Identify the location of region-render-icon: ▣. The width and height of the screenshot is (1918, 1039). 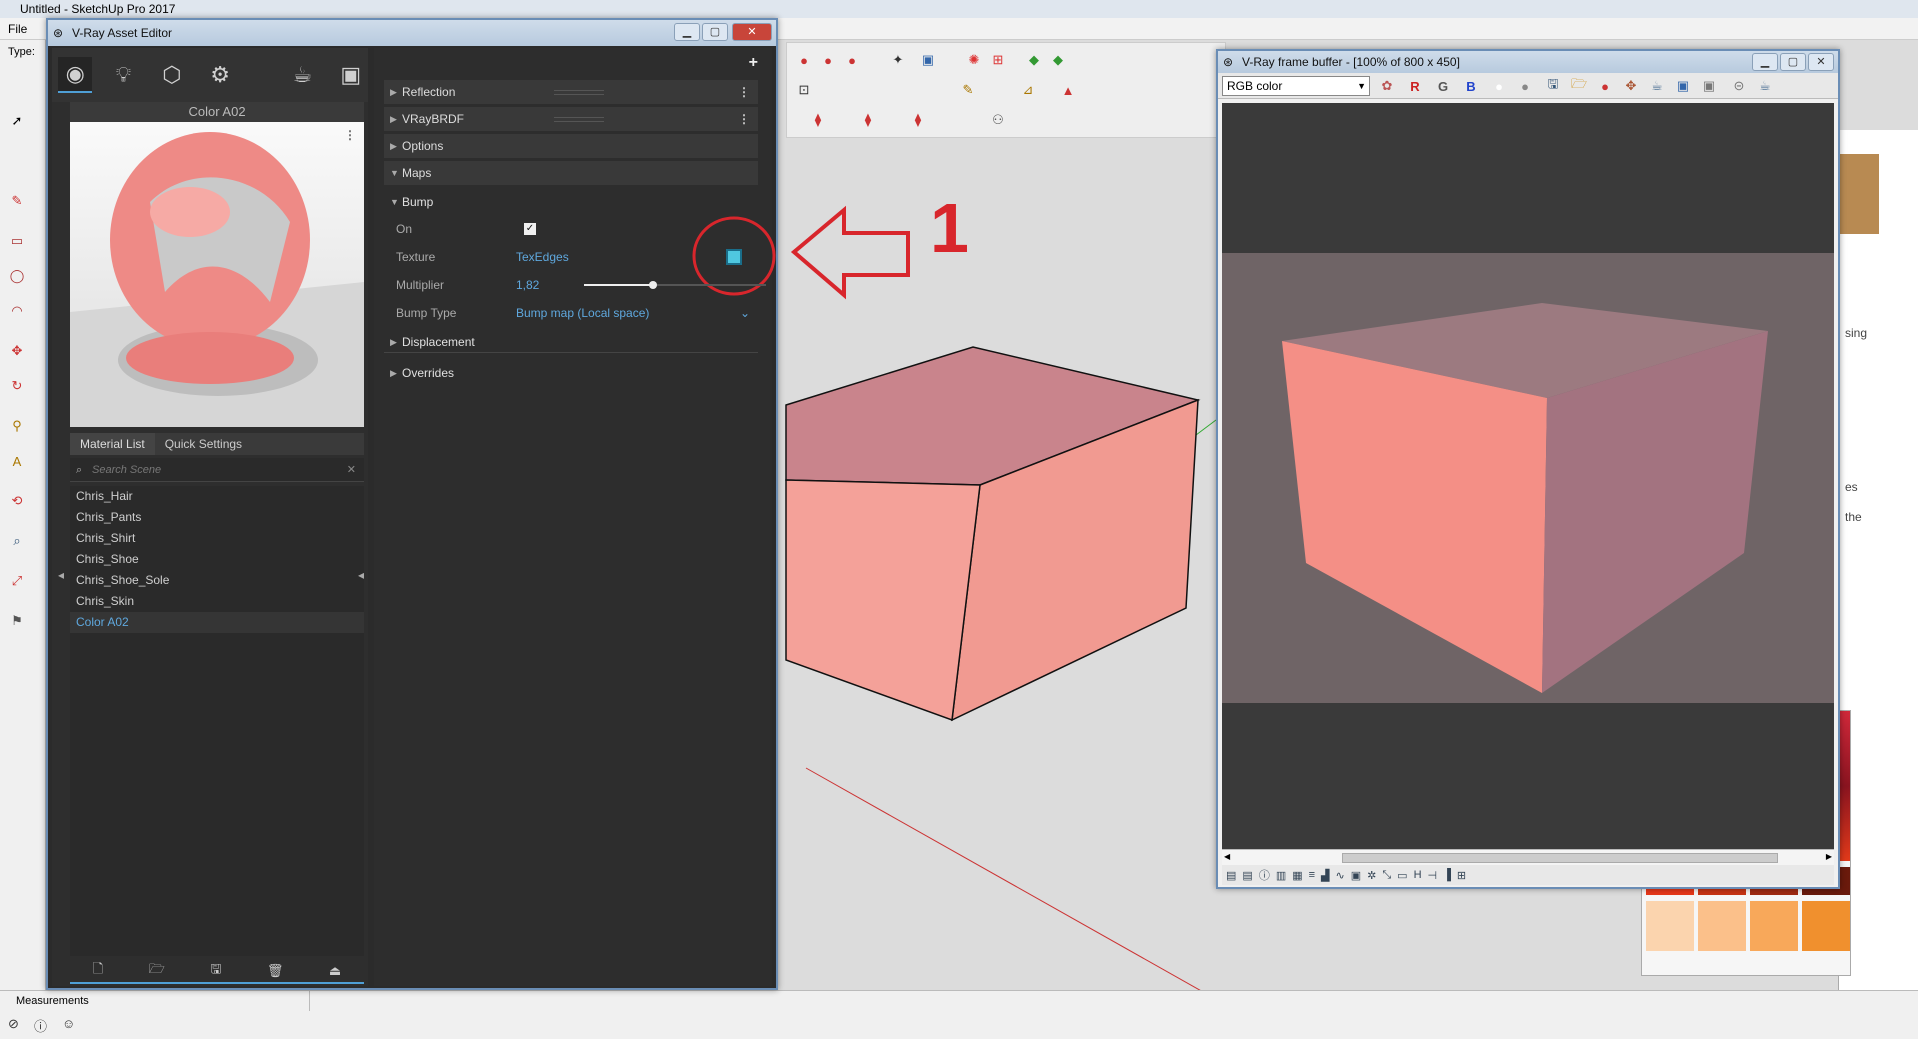
(1683, 86).